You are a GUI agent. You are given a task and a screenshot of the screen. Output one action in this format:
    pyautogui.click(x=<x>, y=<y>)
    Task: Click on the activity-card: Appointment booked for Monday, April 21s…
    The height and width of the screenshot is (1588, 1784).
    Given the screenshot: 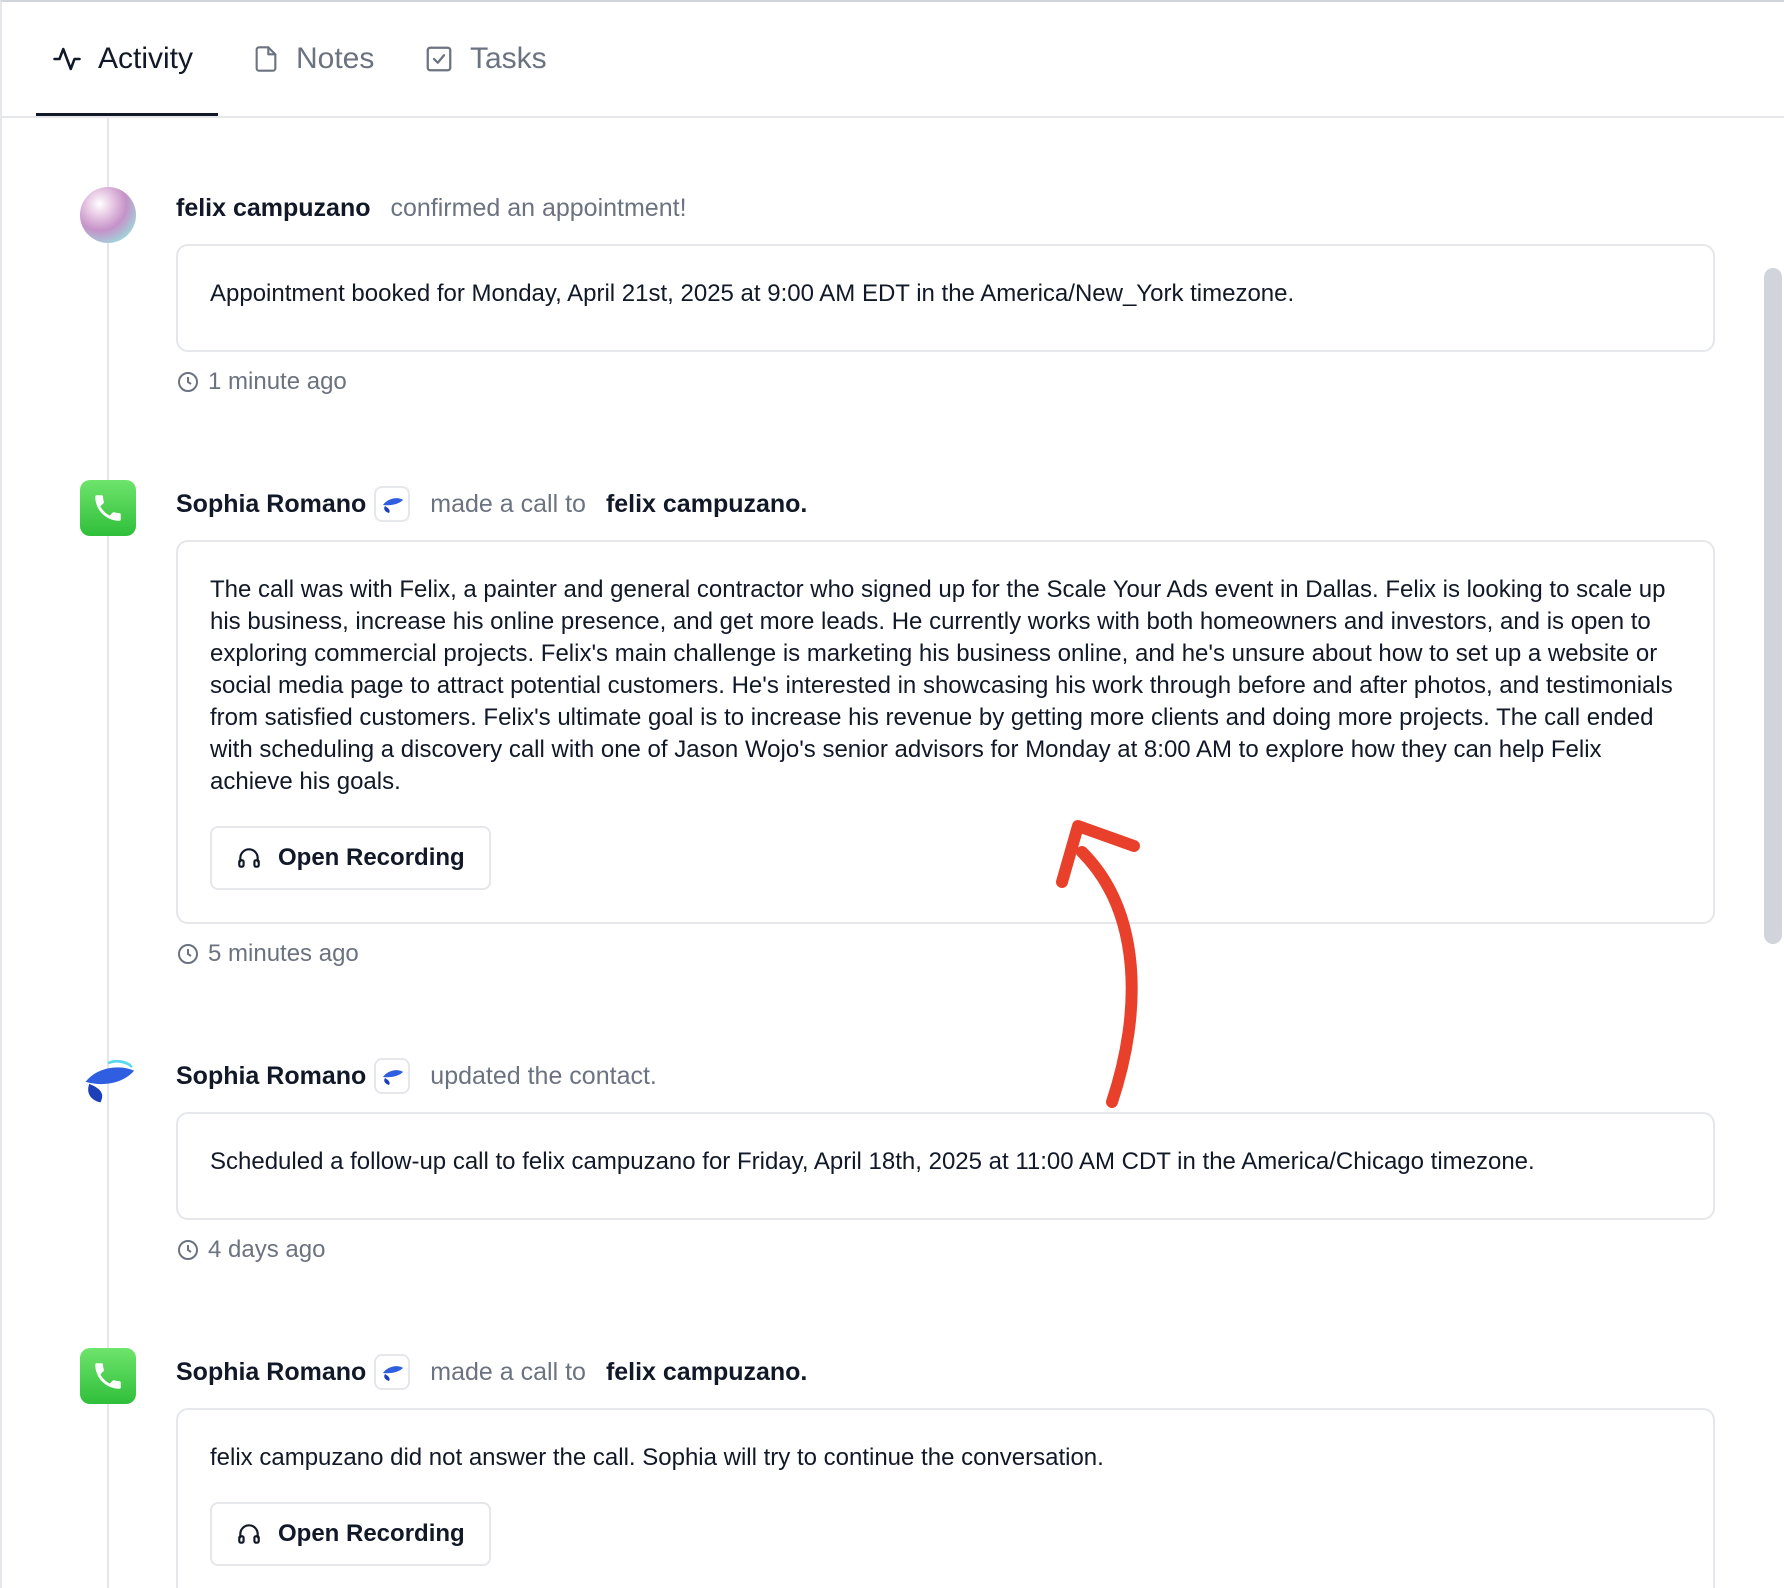 What is the action you would take?
    pyautogui.click(x=945, y=298)
    